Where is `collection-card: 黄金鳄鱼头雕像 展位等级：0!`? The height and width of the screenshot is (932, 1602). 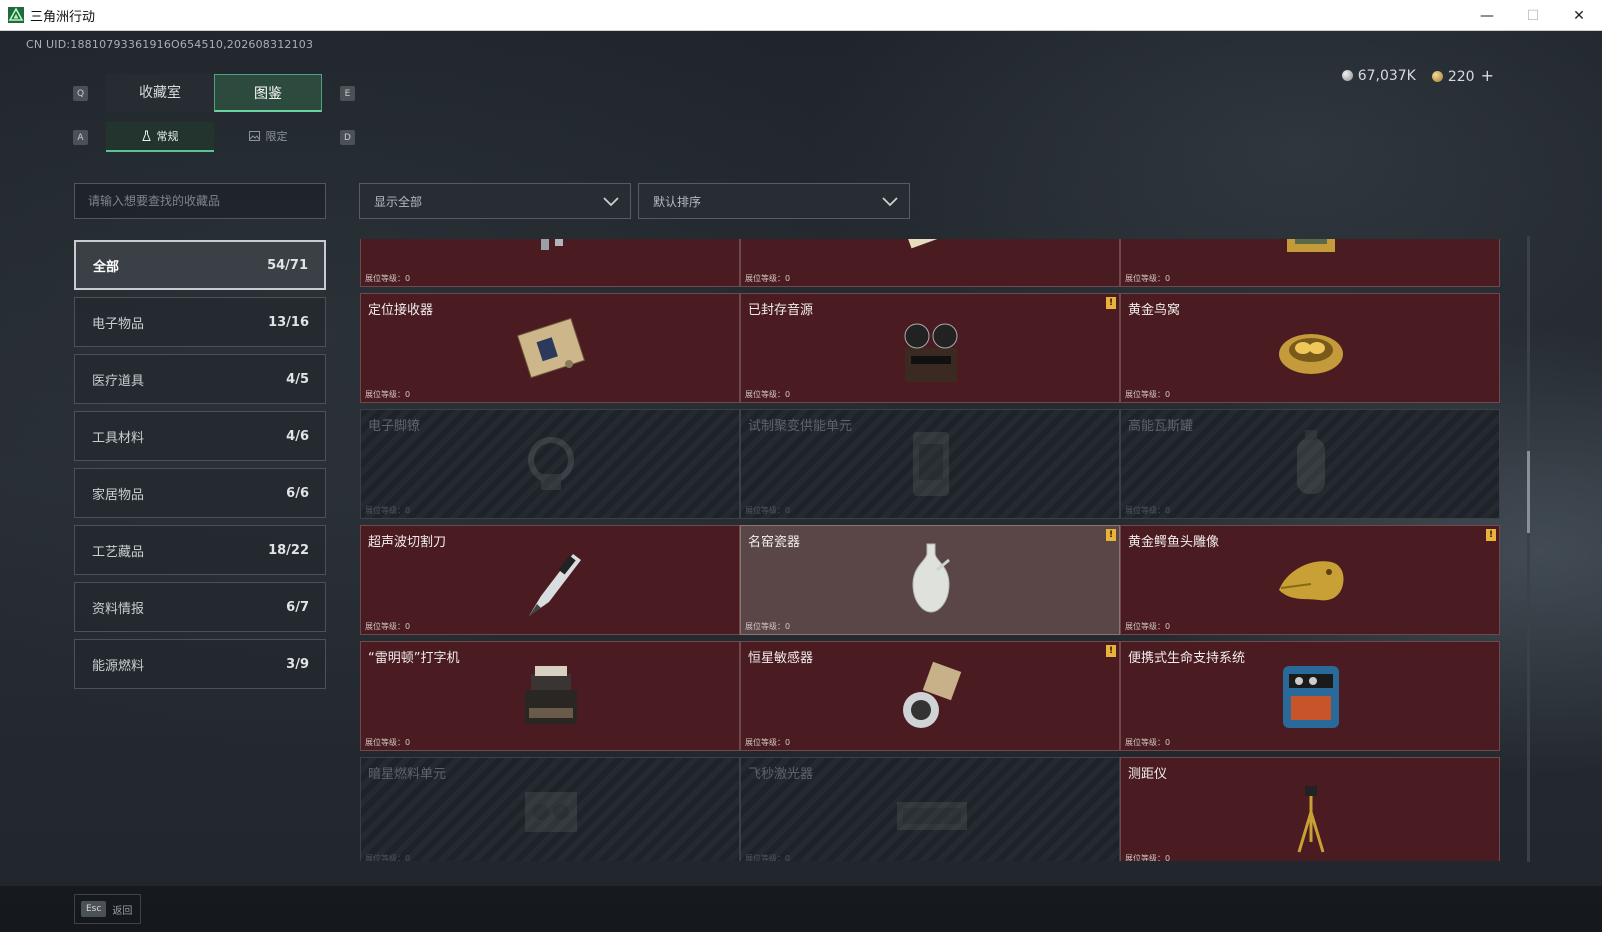
collection-card: 黄金鳄鱼头雕像 展位等级：0! is located at coordinates (1310, 580).